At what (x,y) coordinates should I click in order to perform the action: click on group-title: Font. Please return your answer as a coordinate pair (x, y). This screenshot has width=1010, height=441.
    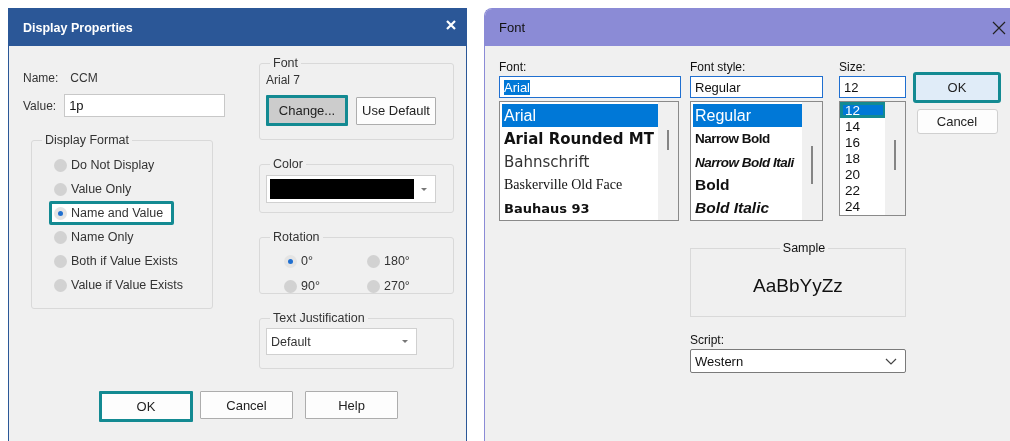
    Looking at the image, I should click on (285, 63).